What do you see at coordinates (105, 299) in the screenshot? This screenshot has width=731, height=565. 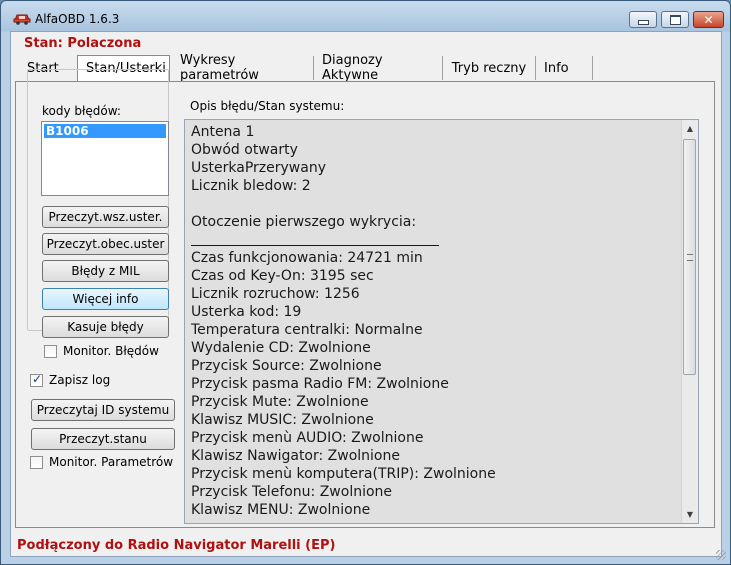 I see `more-info-button: Więcej info` at bounding box center [105, 299].